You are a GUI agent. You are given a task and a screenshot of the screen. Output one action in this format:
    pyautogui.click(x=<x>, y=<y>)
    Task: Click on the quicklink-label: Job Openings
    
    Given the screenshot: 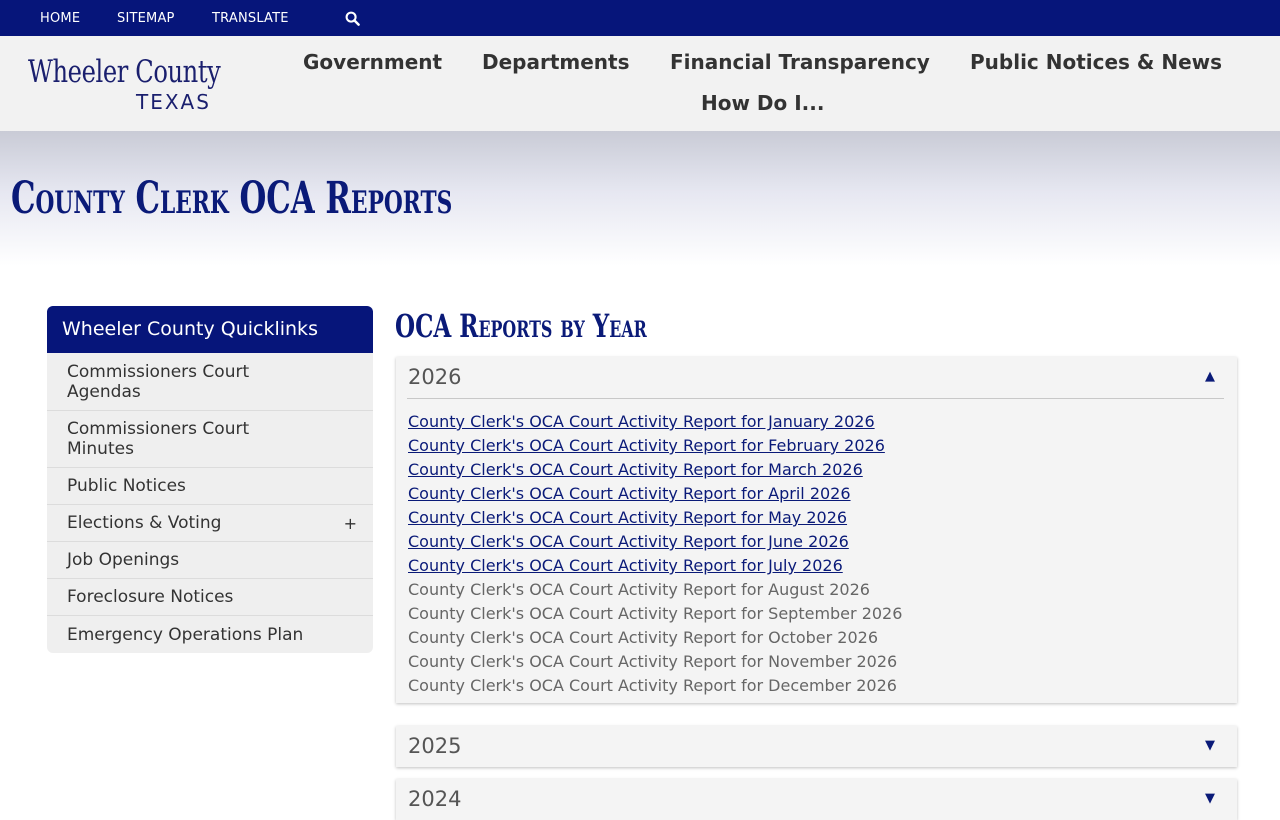 What is the action you would take?
    pyautogui.click(x=123, y=560)
    